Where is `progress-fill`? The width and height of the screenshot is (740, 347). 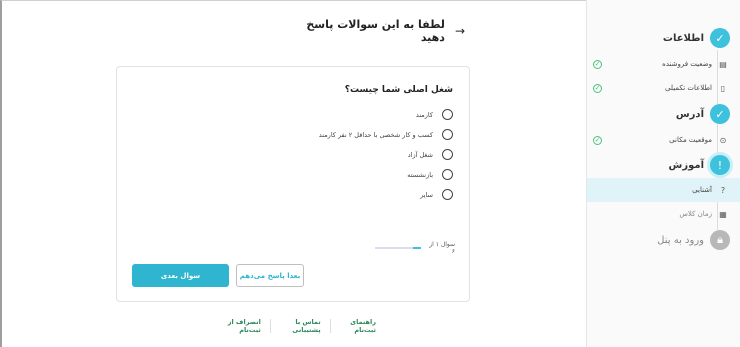 progress-fill is located at coordinates (417, 248).